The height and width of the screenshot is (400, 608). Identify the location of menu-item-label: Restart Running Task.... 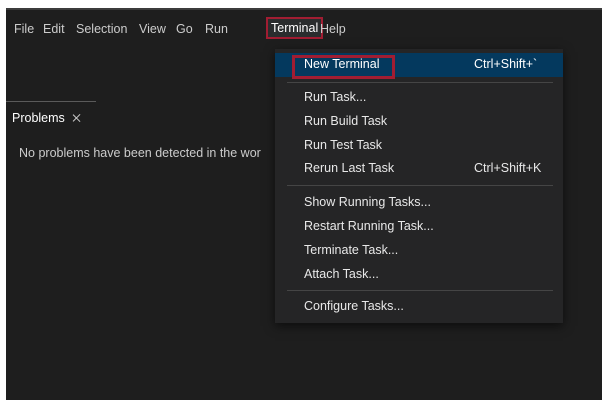
(369, 226).